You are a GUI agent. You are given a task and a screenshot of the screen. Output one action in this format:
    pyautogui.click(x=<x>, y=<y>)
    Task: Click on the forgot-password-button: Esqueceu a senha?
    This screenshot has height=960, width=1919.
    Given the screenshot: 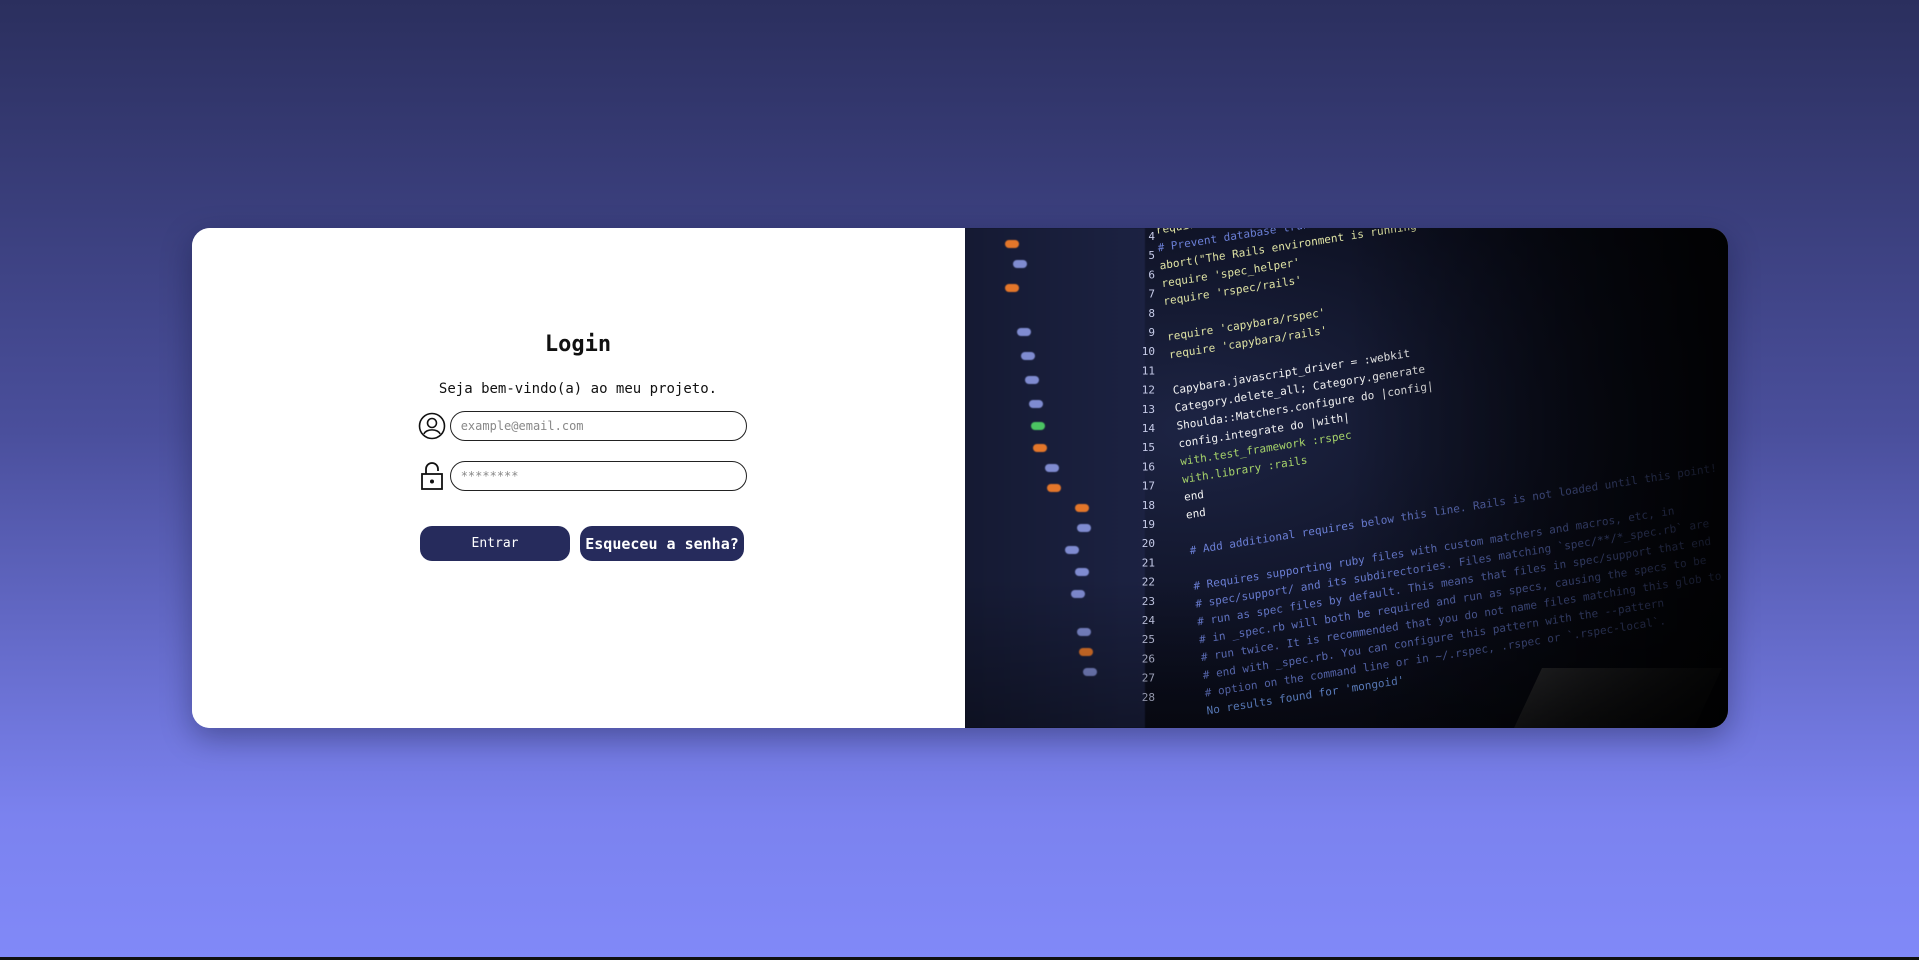 What is the action you would take?
    pyautogui.click(x=662, y=543)
    